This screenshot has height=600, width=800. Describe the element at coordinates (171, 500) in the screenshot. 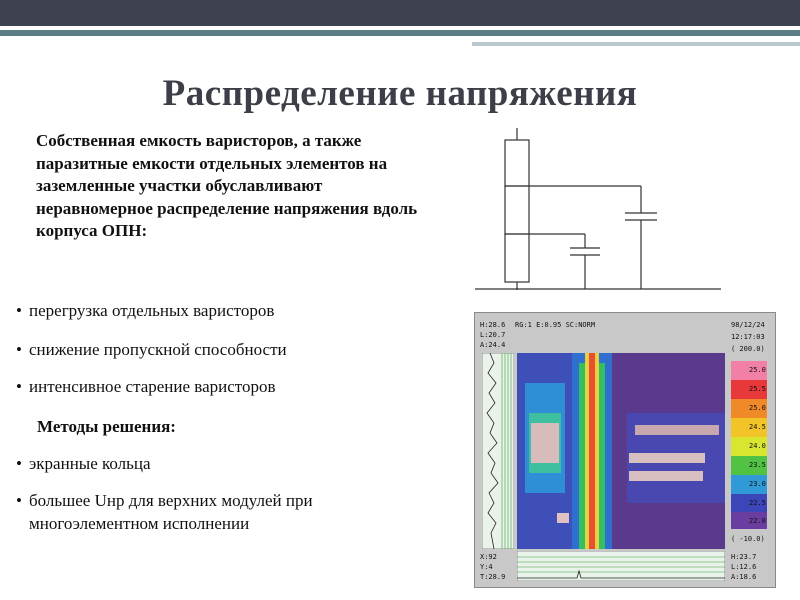

I see `list-item-text: большее Uнр для верхних модулей при` at that location.